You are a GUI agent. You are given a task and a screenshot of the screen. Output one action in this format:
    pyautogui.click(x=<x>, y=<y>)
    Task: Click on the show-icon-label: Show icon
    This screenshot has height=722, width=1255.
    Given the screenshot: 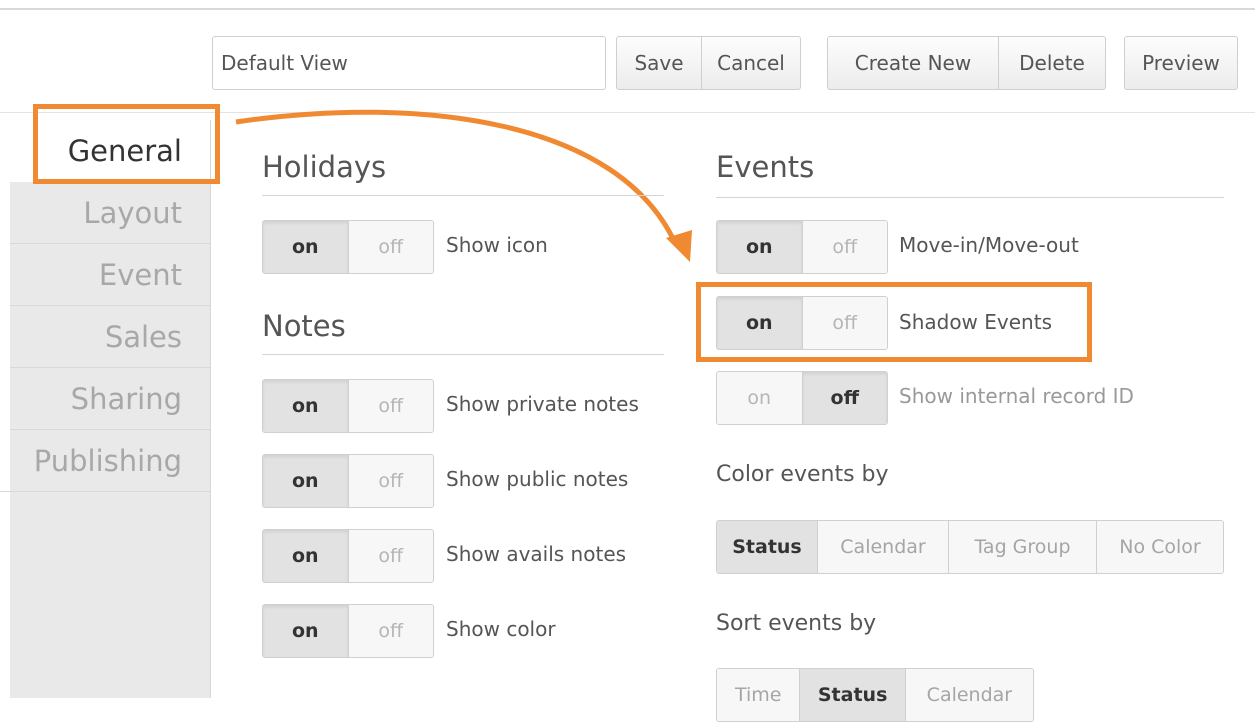 What is the action you would take?
    pyautogui.click(x=497, y=245)
    